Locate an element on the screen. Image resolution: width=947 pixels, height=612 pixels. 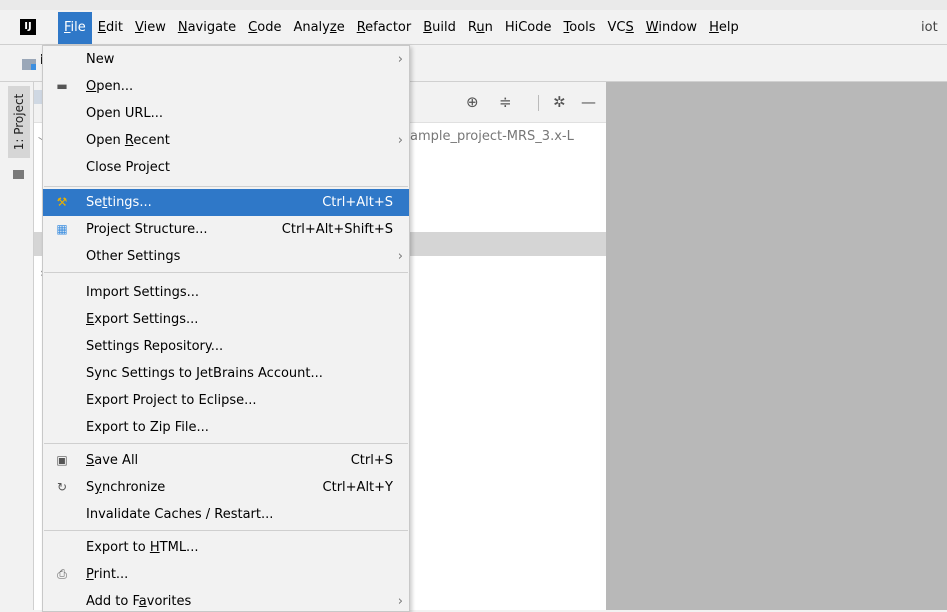
menu-run: Run is located at coordinates (480, 28).